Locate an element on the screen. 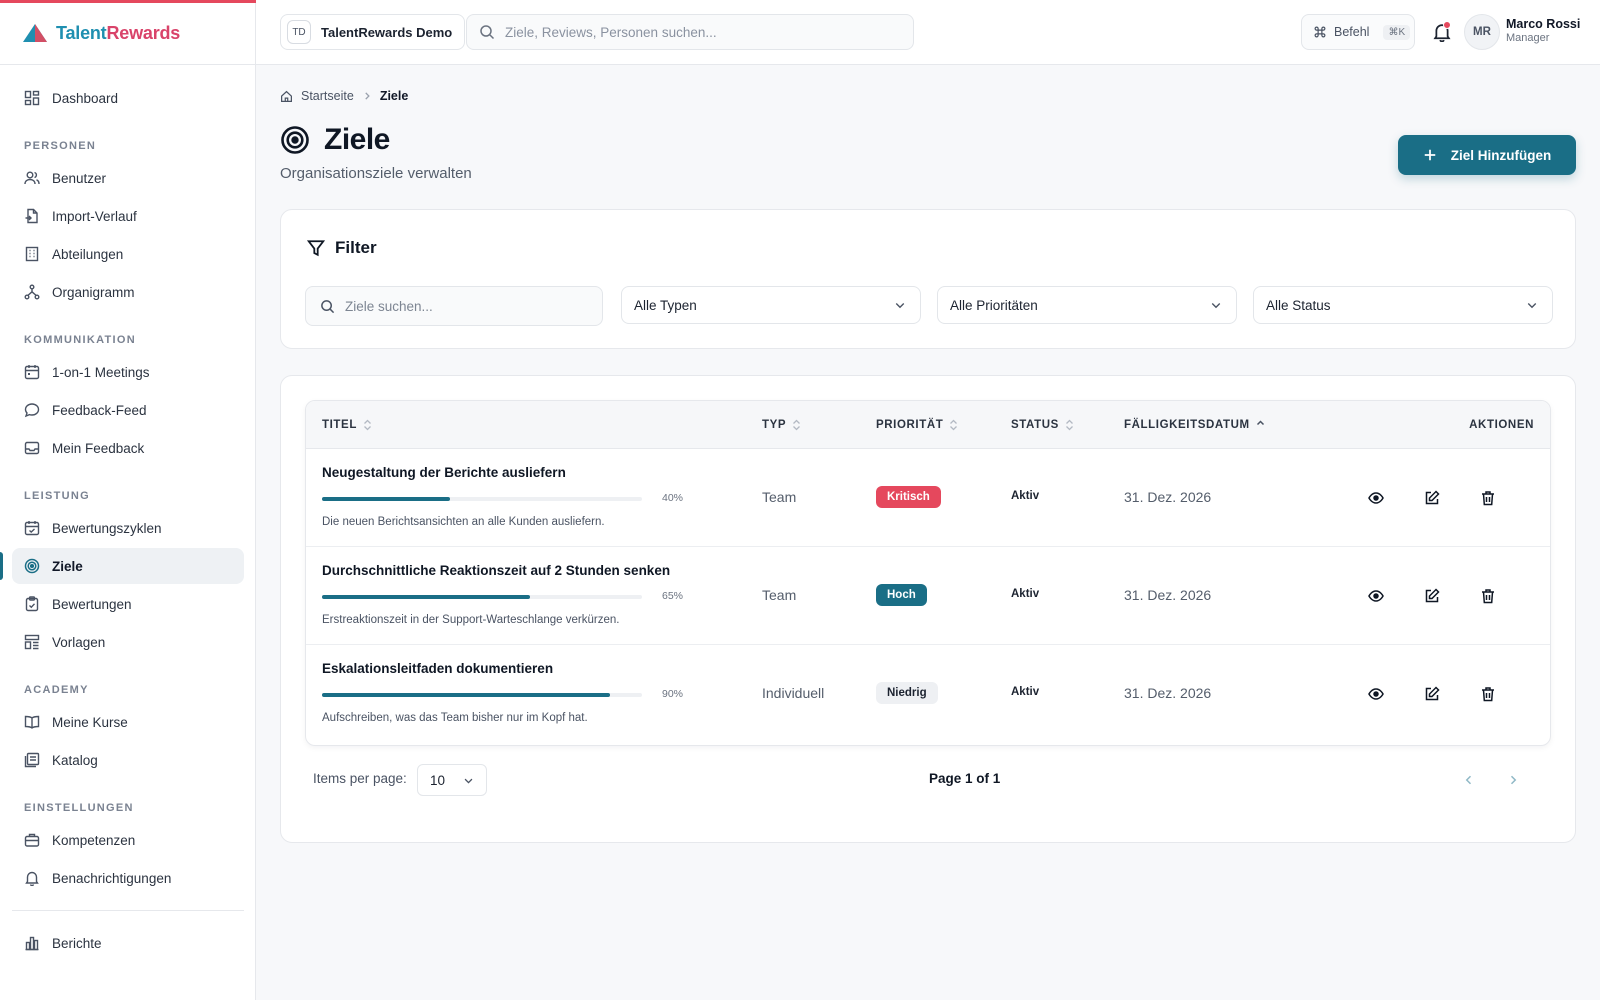  column-header-type: TYP is located at coordinates (781, 425).